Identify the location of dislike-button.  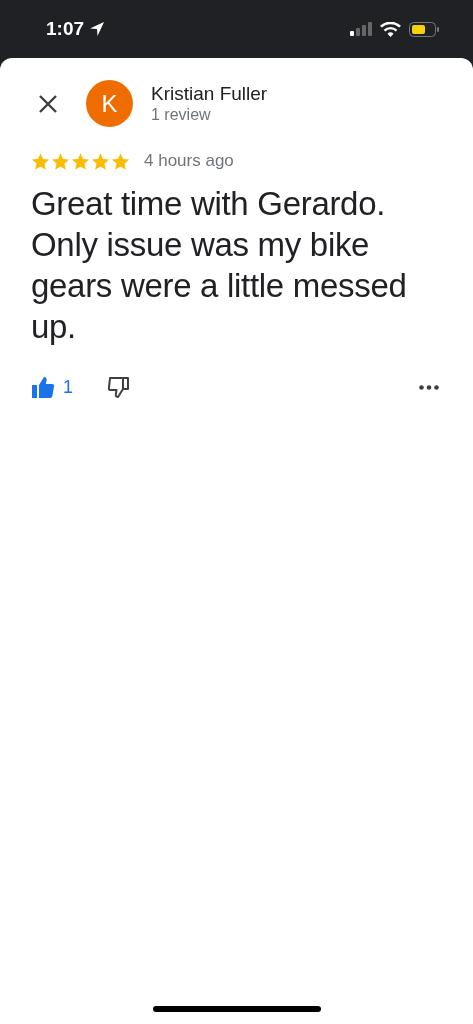
(119, 387).